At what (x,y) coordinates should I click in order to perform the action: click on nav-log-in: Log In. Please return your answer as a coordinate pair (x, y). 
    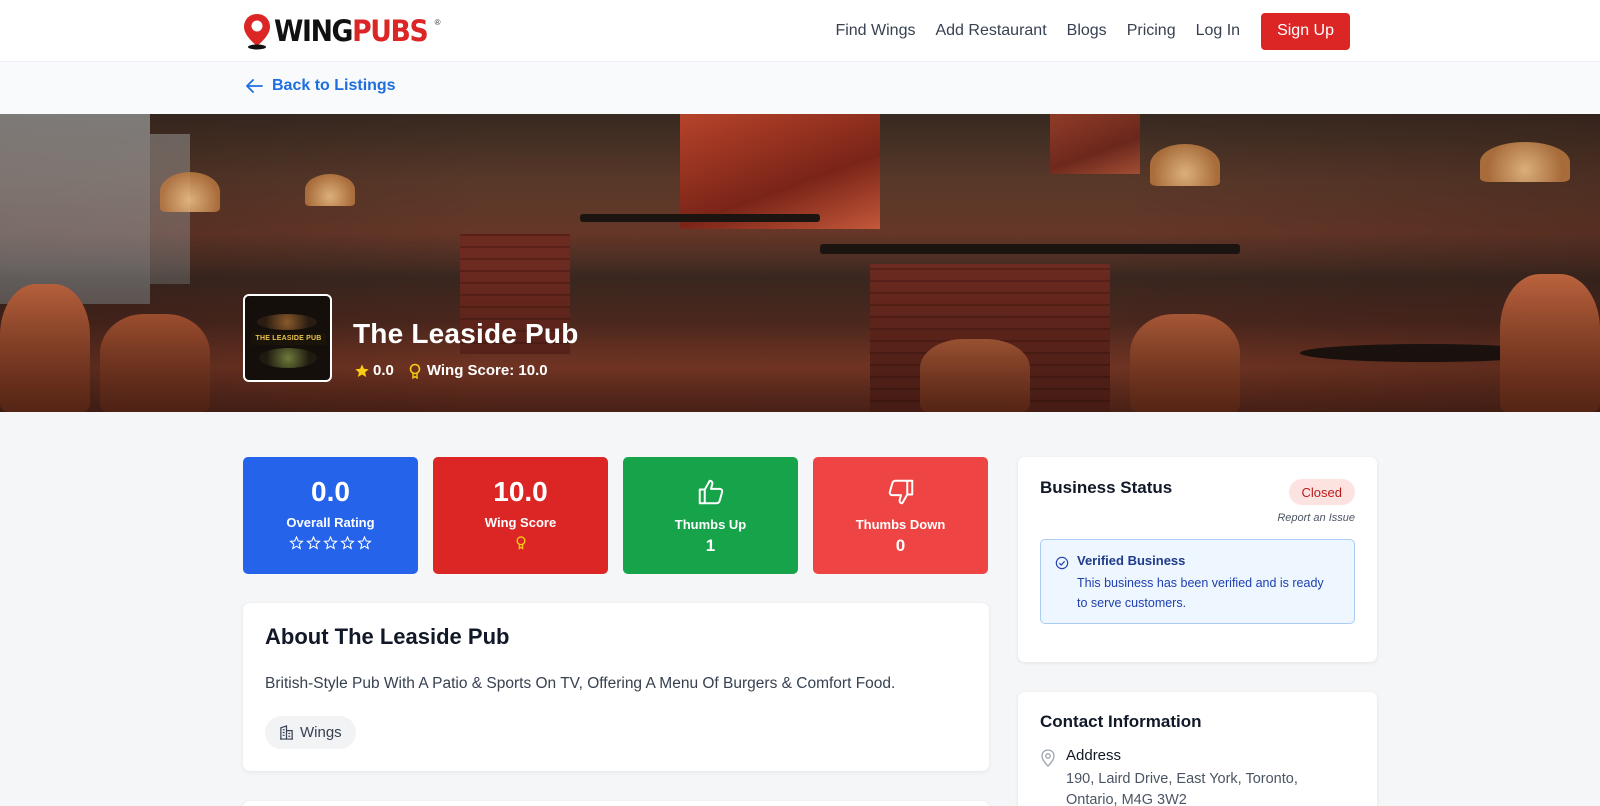
    Looking at the image, I should click on (1218, 31).